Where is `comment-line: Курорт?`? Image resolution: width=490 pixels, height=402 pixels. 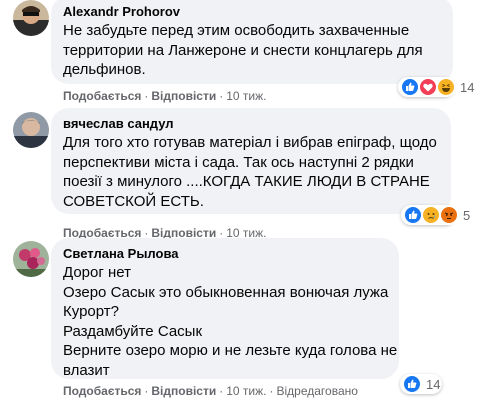 comment-line: Курорт? is located at coordinates (91, 311).